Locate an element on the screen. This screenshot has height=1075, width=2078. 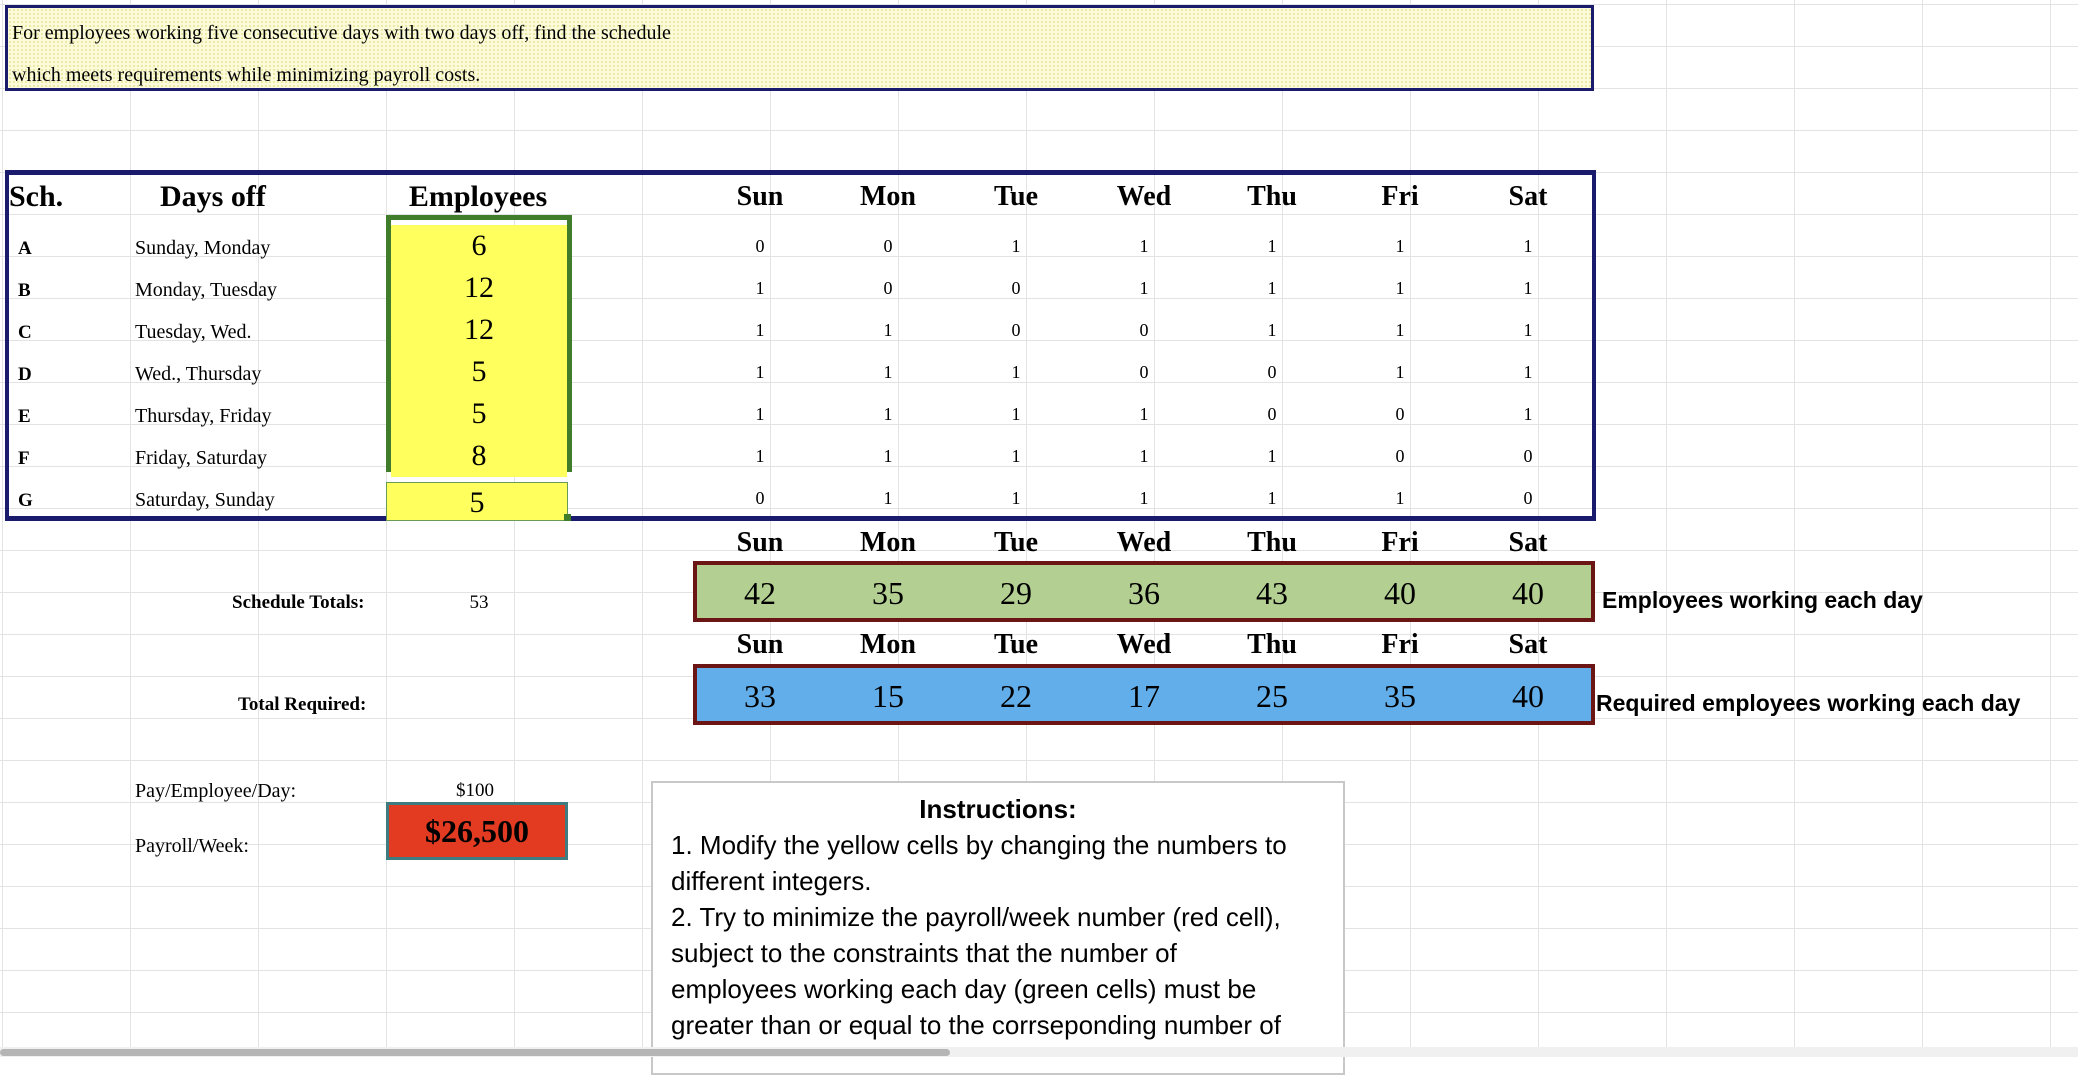
required-caption: Required employees working each day is located at coordinates (1808, 703).